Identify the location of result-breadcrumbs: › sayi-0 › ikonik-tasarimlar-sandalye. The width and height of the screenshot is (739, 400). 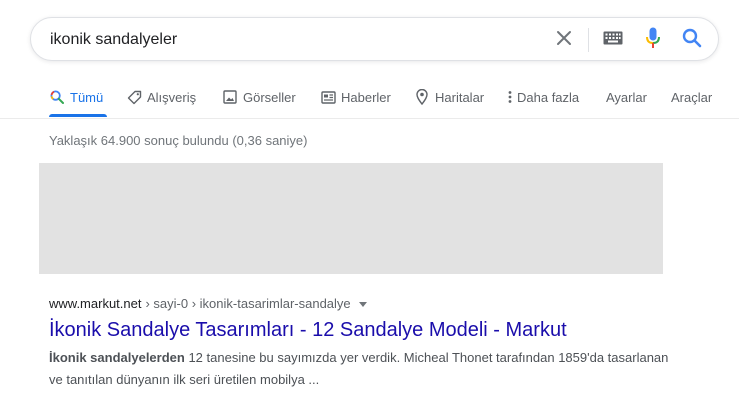
(248, 303).